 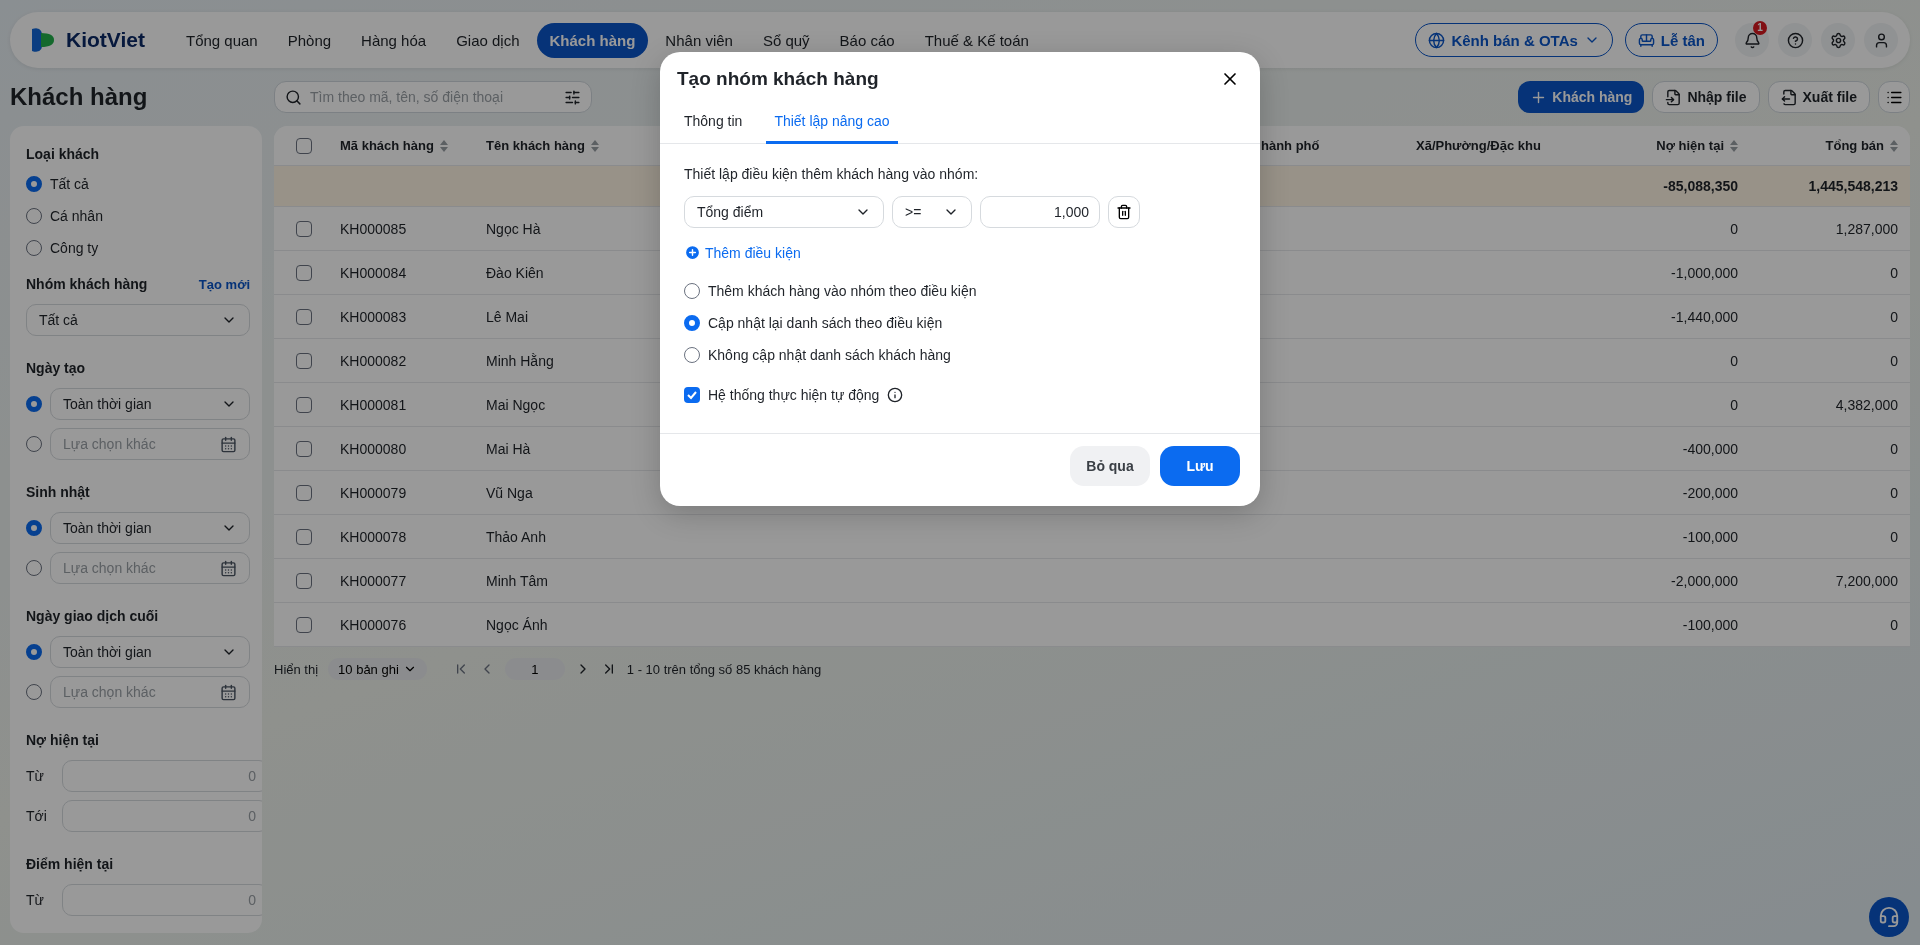 What do you see at coordinates (534, 669) in the screenshot?
I see `page-number-field: 1` at bounding box center [534, 669].